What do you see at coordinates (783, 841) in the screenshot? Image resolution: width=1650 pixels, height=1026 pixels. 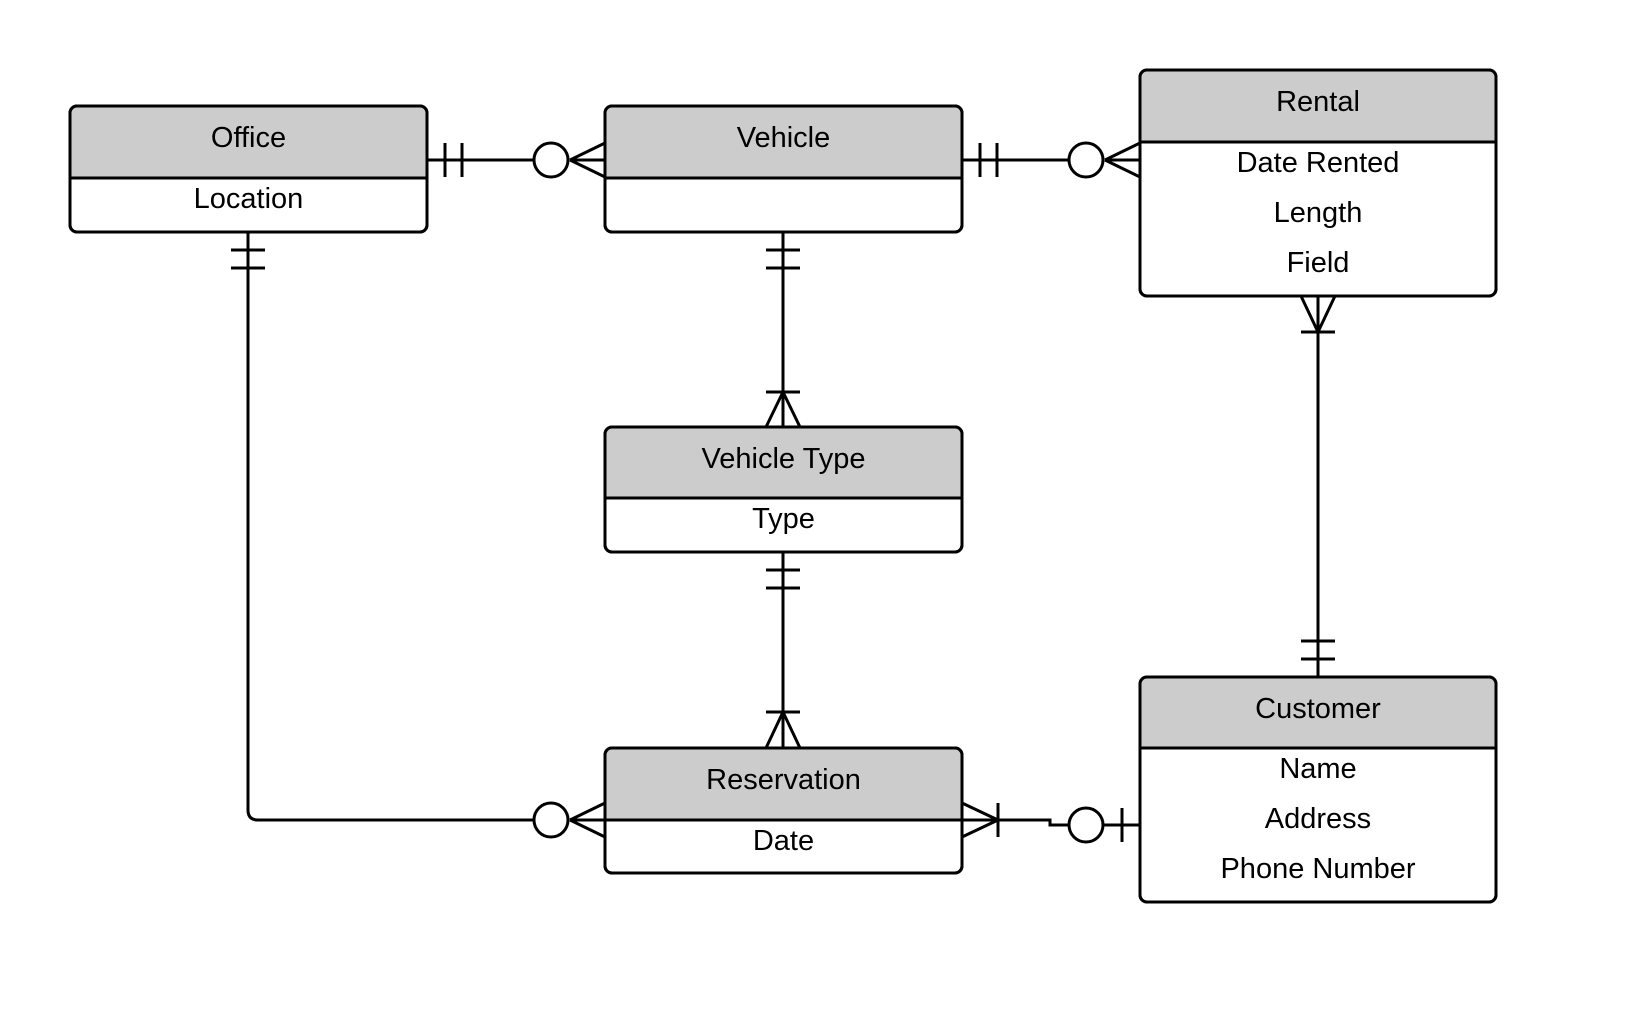 I see `entity-attribute: Date` at bounding box center [783, 841].